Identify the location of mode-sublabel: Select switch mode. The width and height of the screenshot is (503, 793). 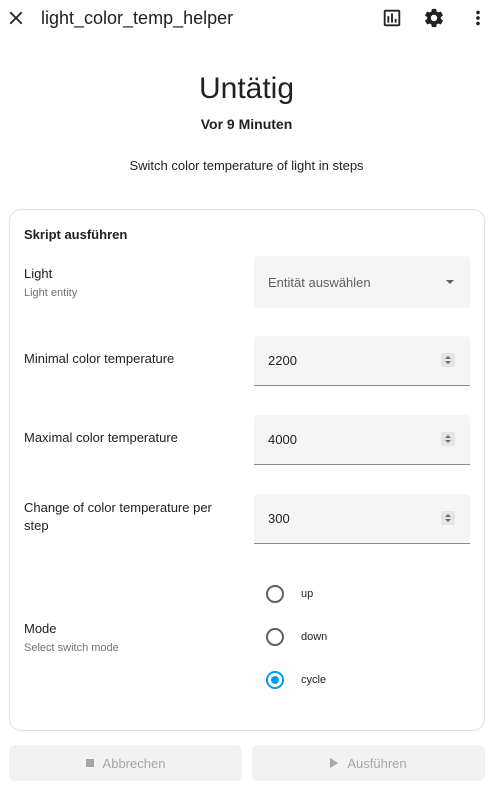
(71, 648).